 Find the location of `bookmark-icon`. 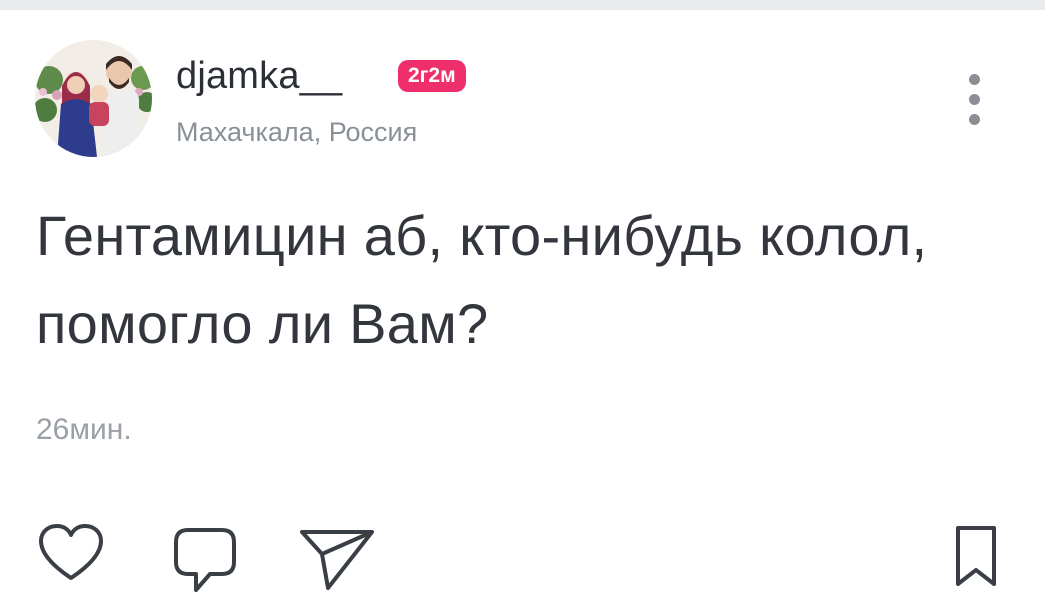

bookmark-icon is located at coordinates (976, 556).